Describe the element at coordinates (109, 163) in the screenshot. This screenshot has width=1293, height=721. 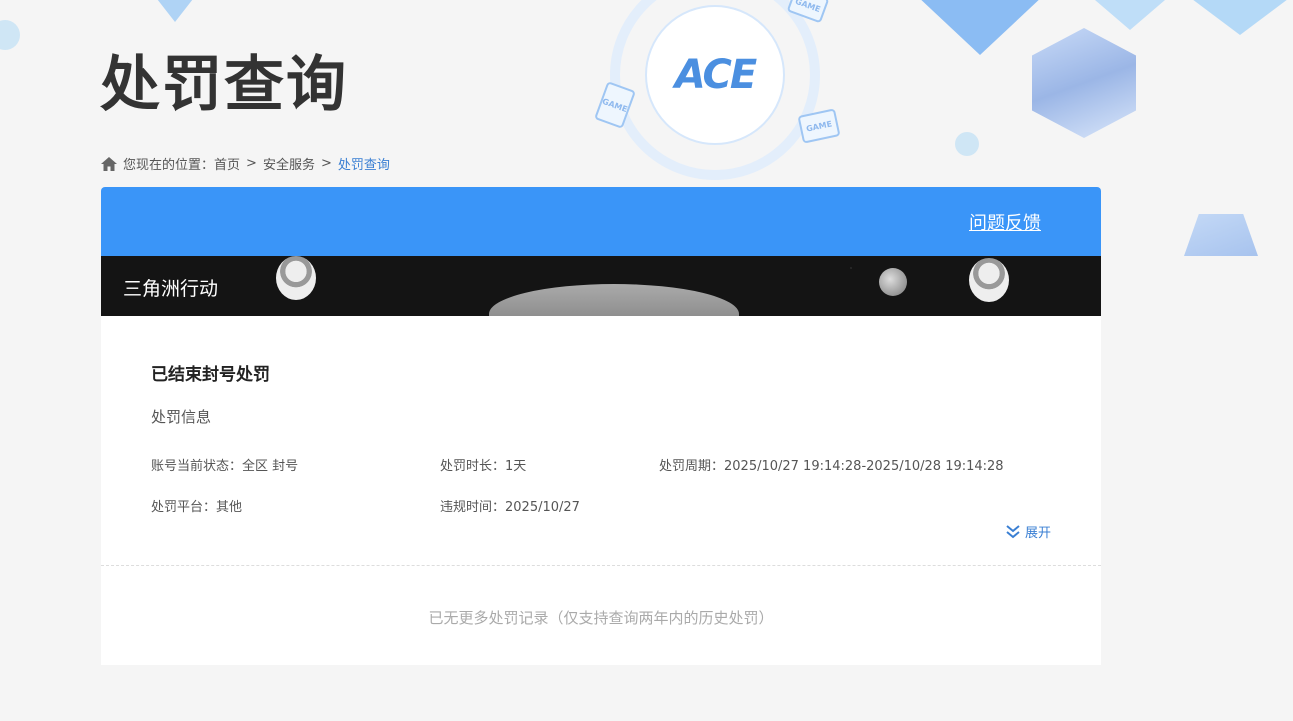
I see `home-icon` at that location.